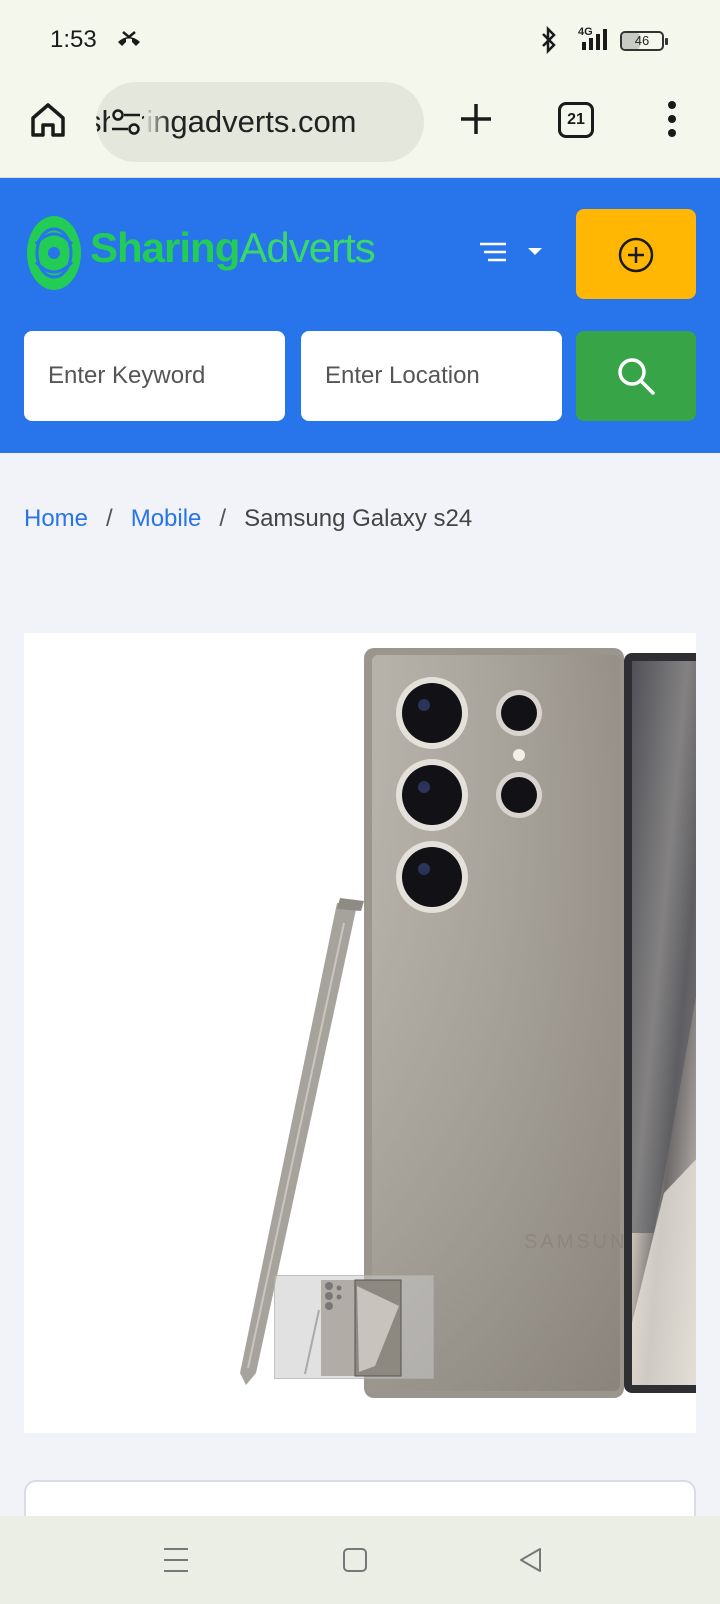 The width and height of the screenshot is (720, 1604). I want to click on breadcrumb-mobile: Mobile, so click(166, 518).